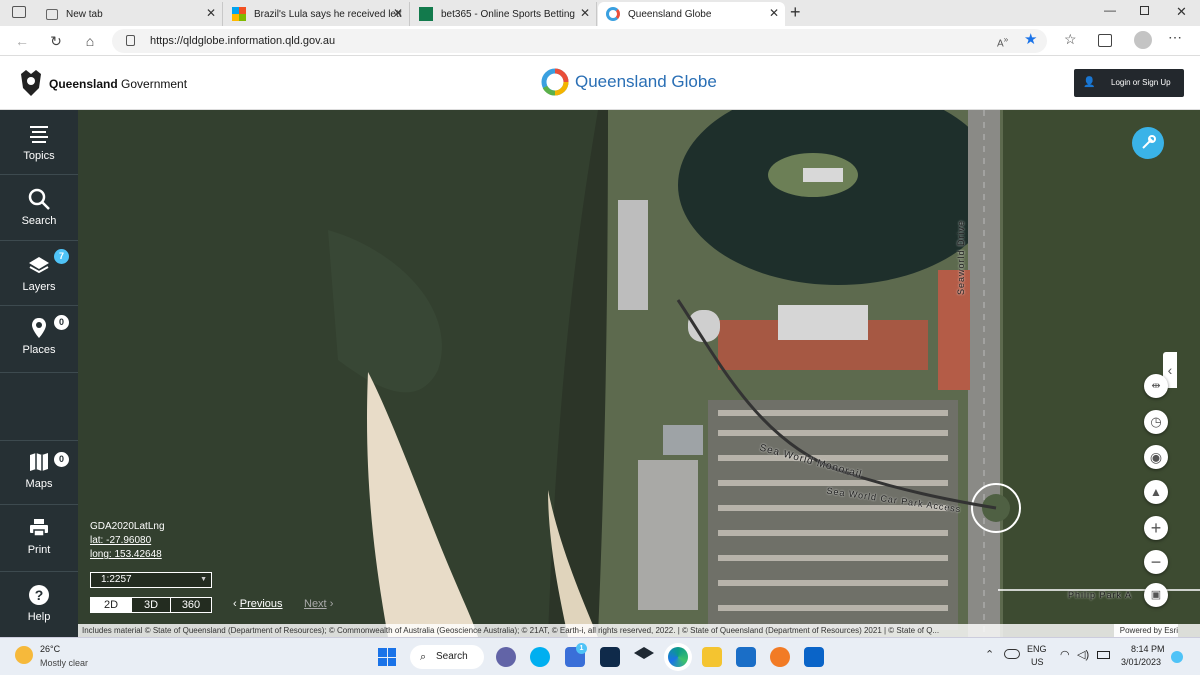 The image size is (1200, 675). What do you see at coordinates (691, 14) in the screenshot?
I see `tab-queensland-globe: Queensland Globe ✕` at bounding box center [691, 14].